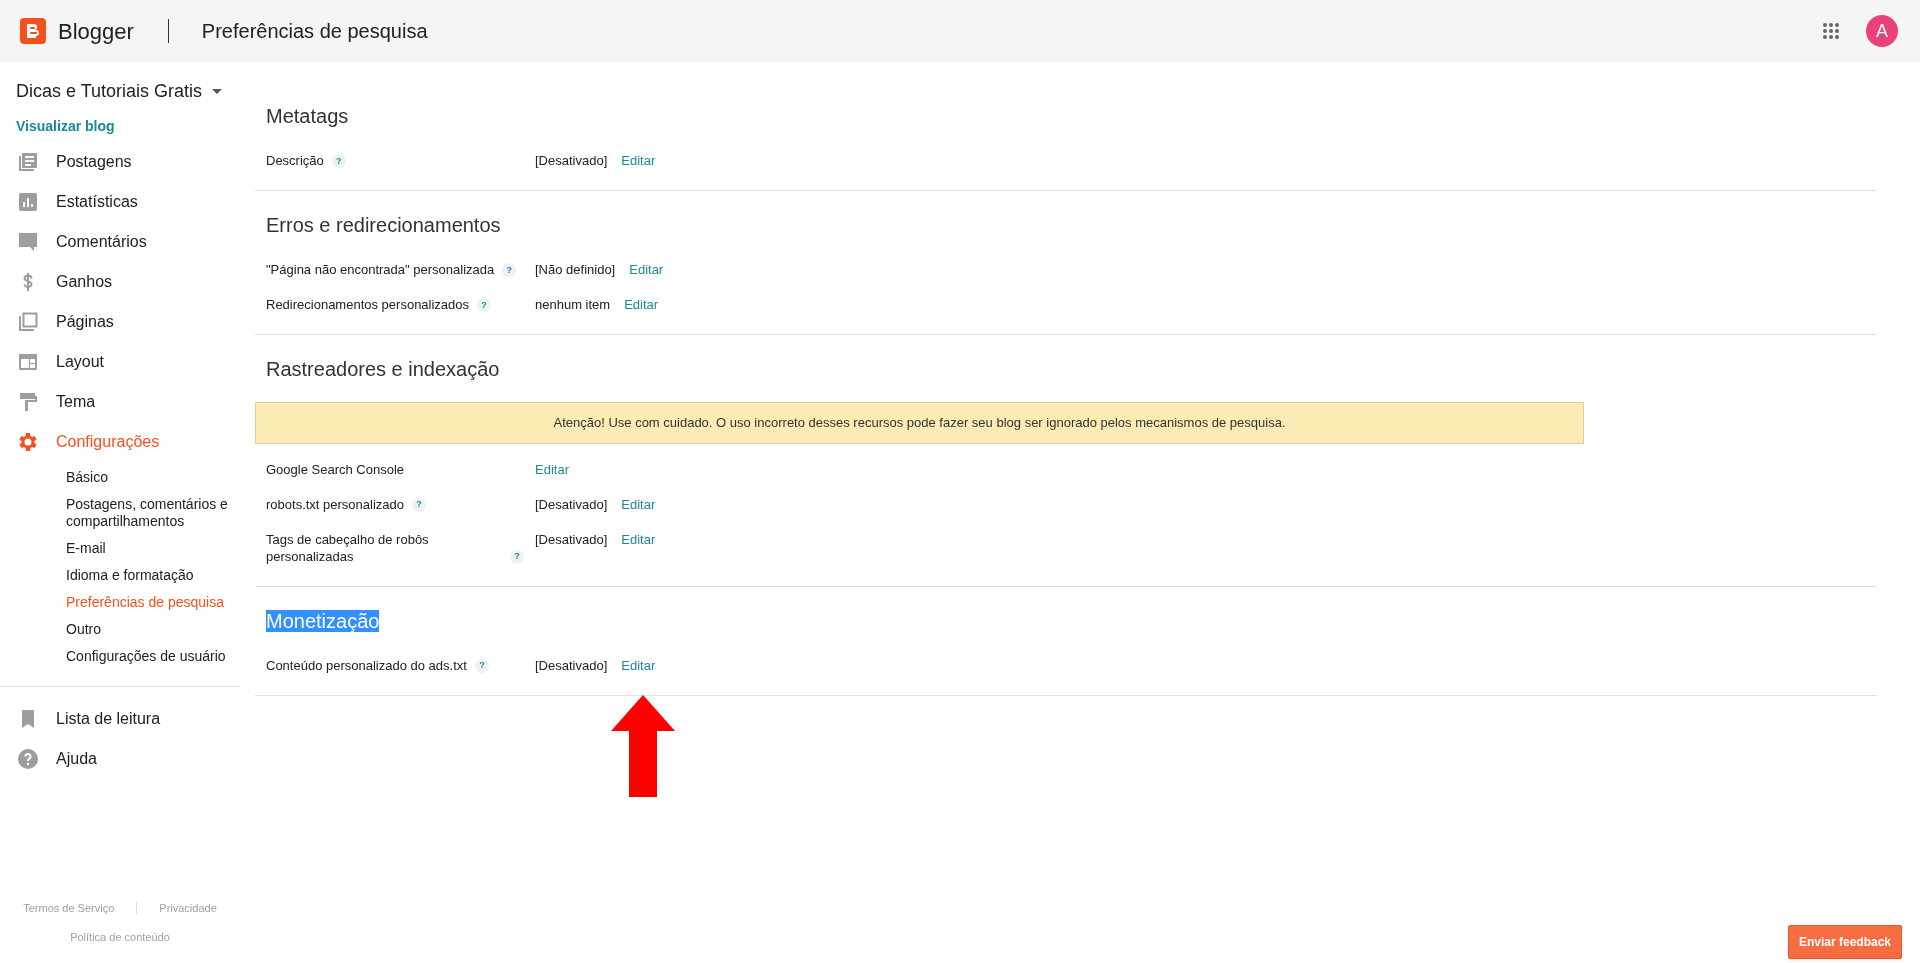  Describe the element at coordinates (335, 469) in the screenshot. I see `setting-label: Google Search Console` at that location.